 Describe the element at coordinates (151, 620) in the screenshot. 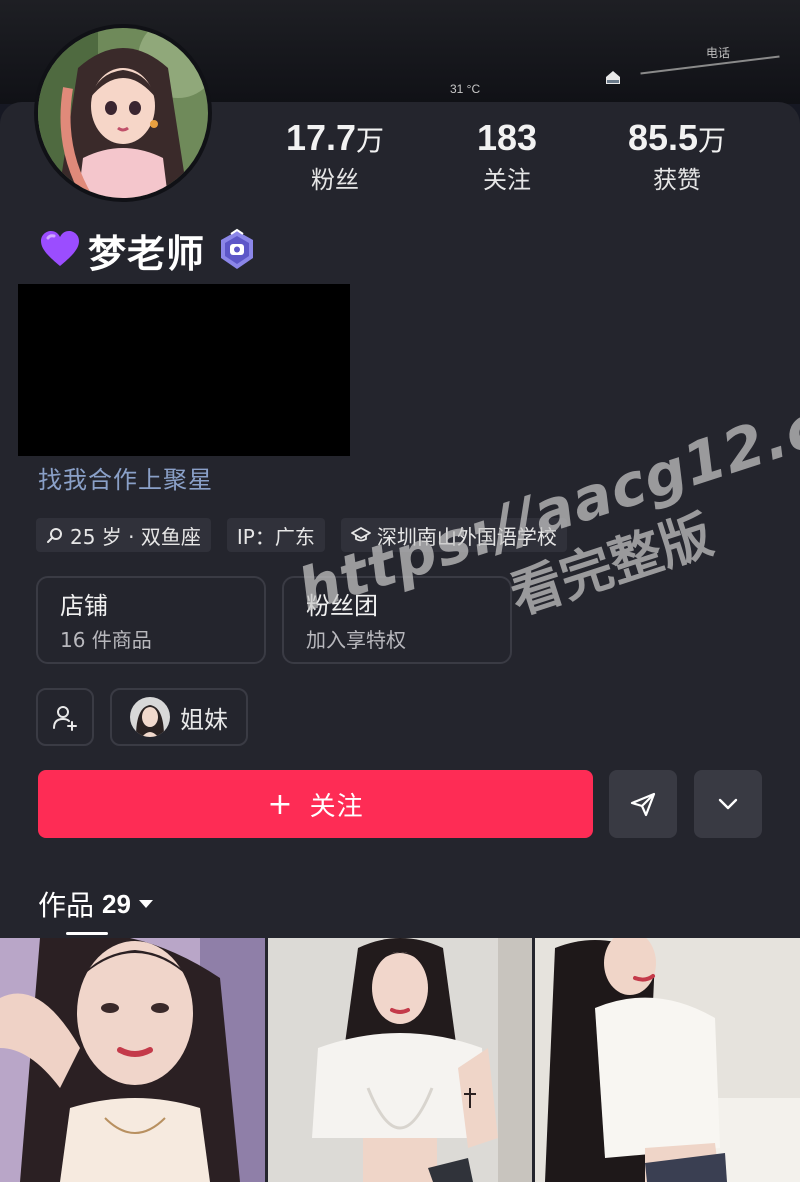

I see `shop-card: 店铺 16 件商品` at that location.